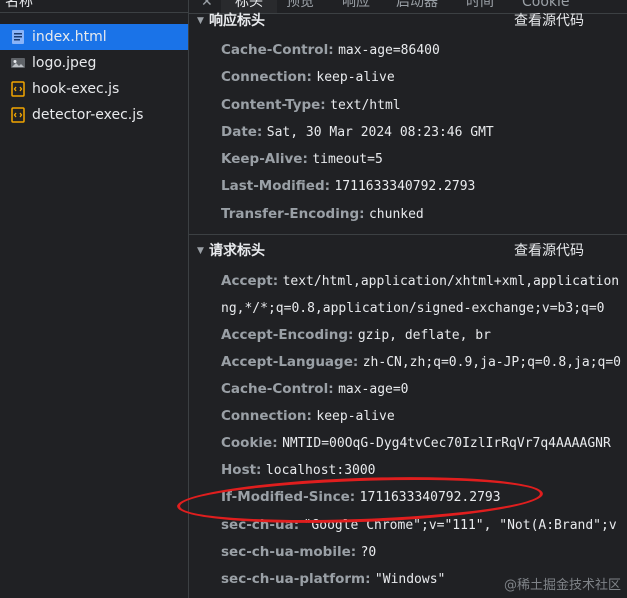 This screenshot has height=598, width=627. What do you see at coordinates (408, 251) in the screenshot?
I see `request-headers-section-header: ▼ 请求标头 查看源代码` at bounding box center [408, 251].